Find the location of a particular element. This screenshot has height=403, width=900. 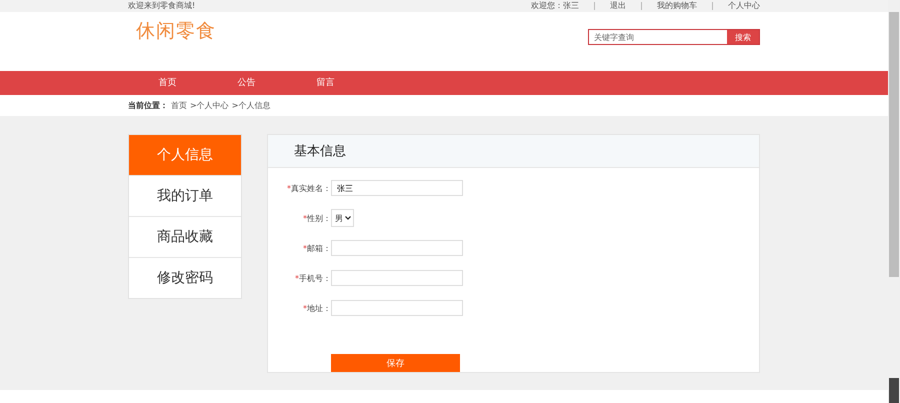

field-label: *地址： is located at coordinates (316, 308).